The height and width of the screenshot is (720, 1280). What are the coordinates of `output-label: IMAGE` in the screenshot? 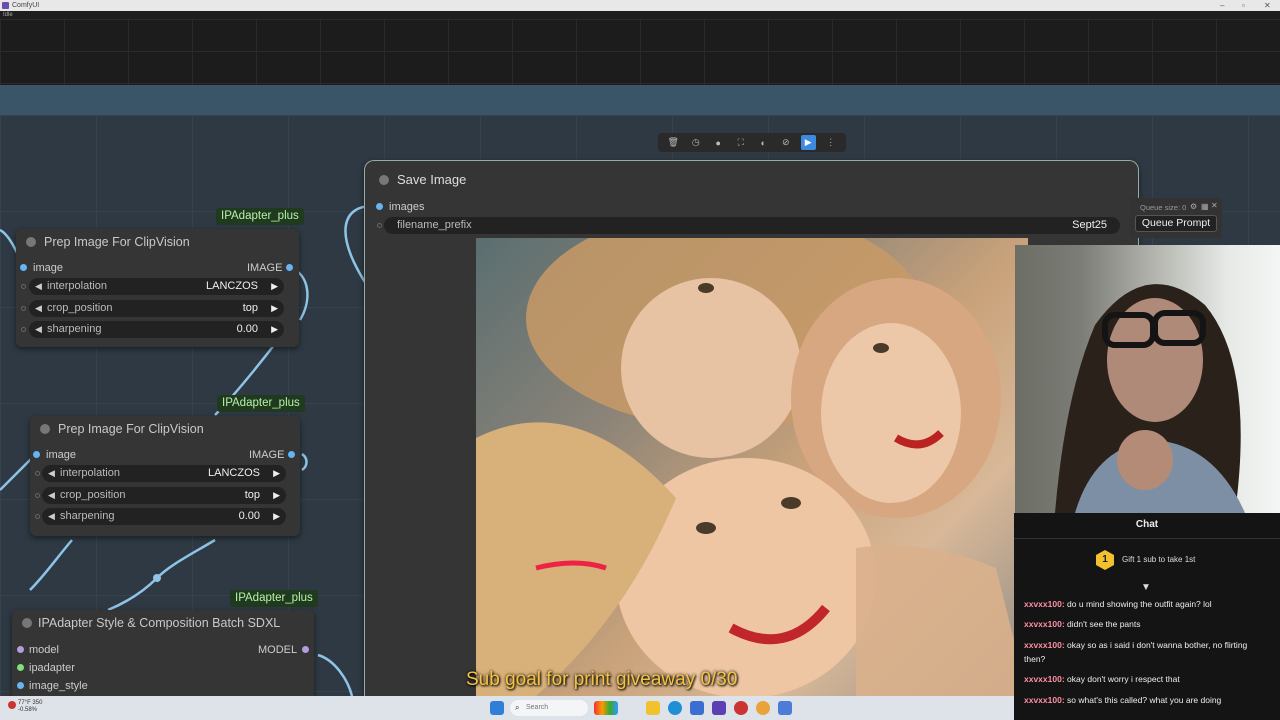 It's located at (267, 455).